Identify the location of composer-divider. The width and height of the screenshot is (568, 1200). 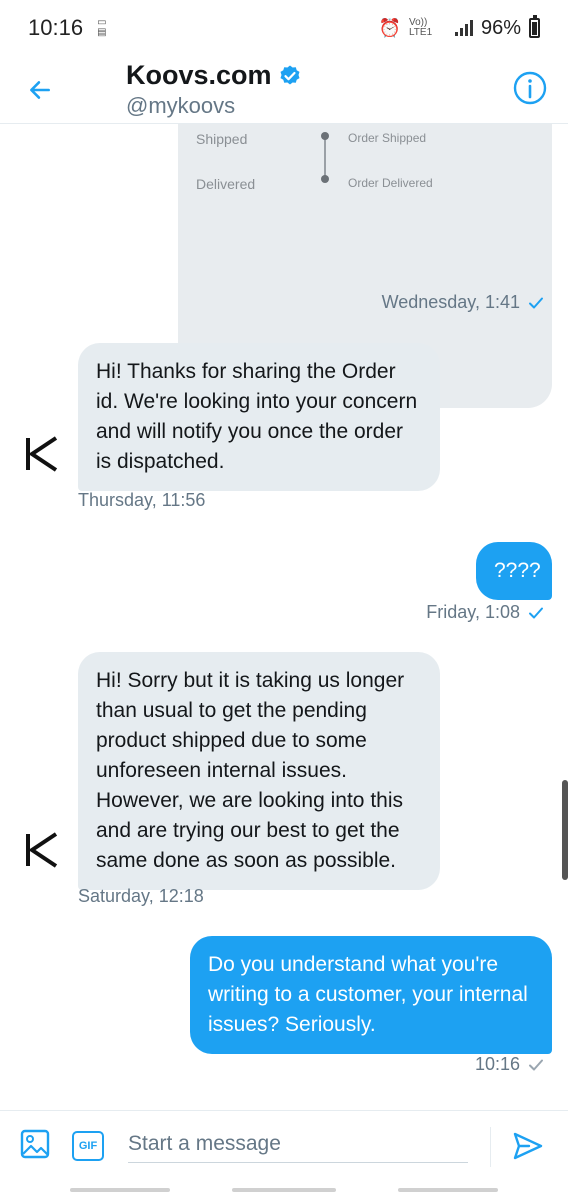
(490, 1147).